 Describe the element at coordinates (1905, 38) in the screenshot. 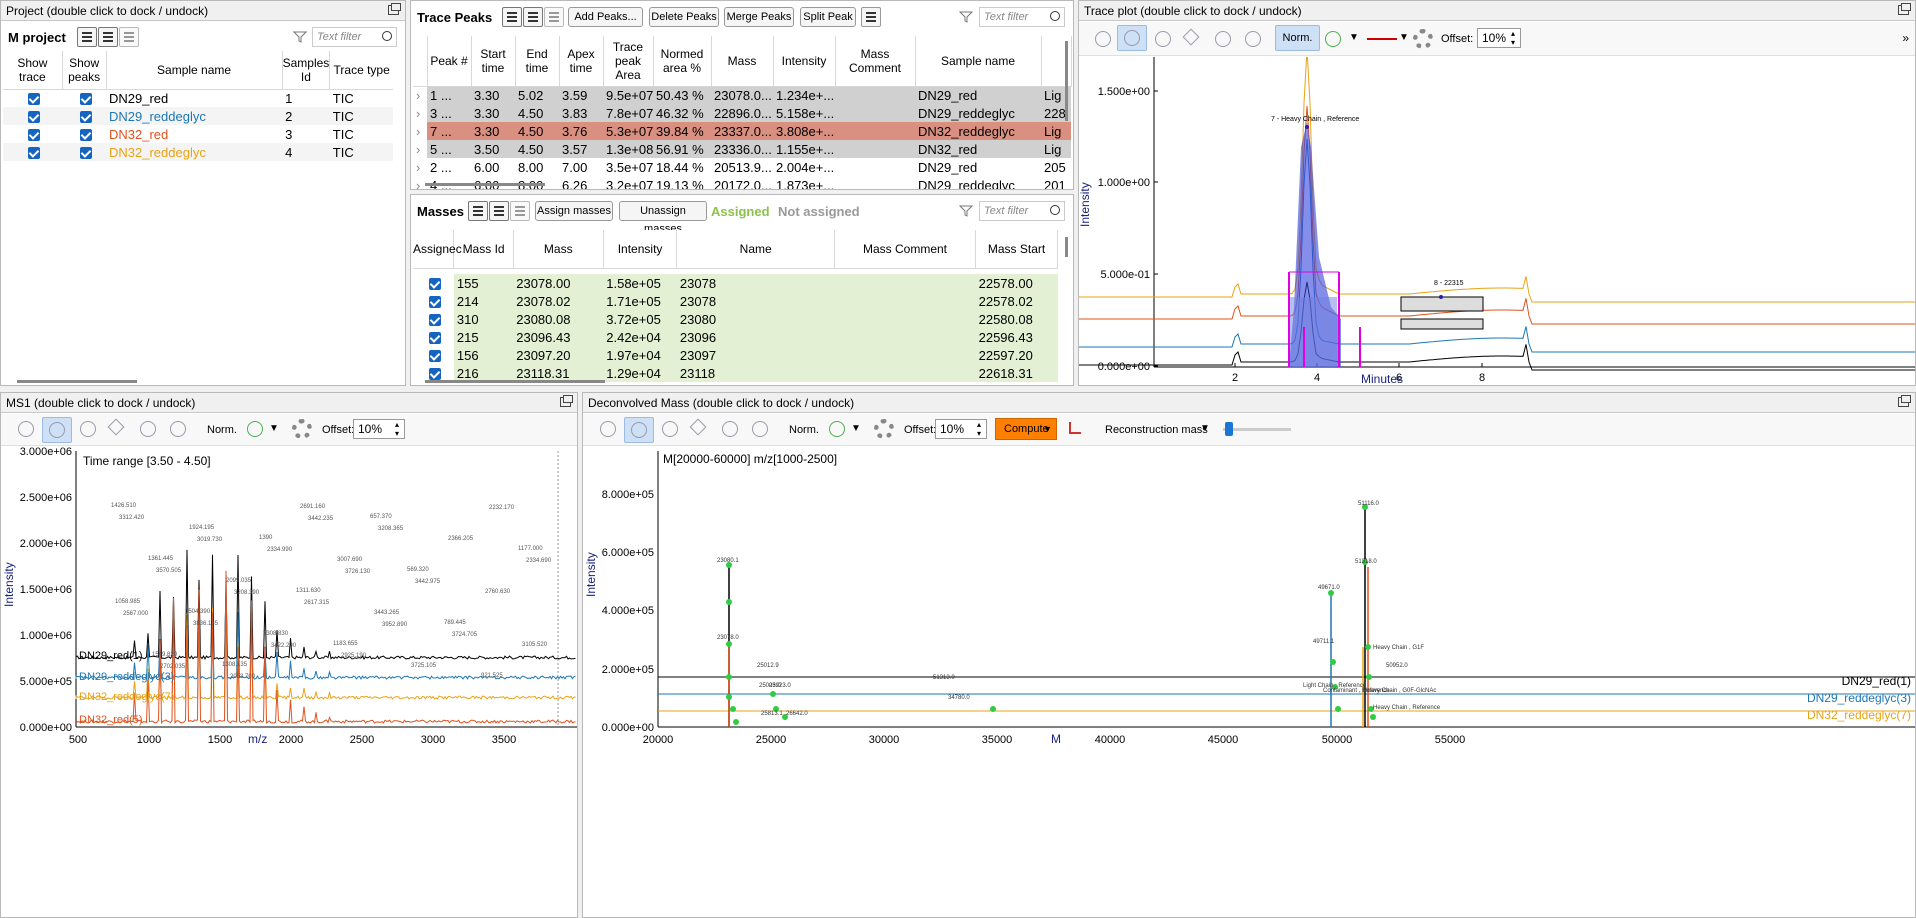

I see `more-icon: »` at that location.